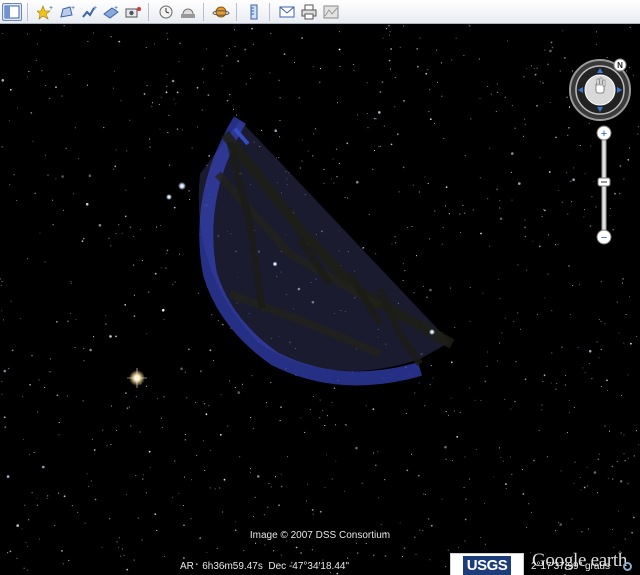  Describe the element at coordinates (67, 12) in the screenshot. I see `add-polygon-button: +` at that location.